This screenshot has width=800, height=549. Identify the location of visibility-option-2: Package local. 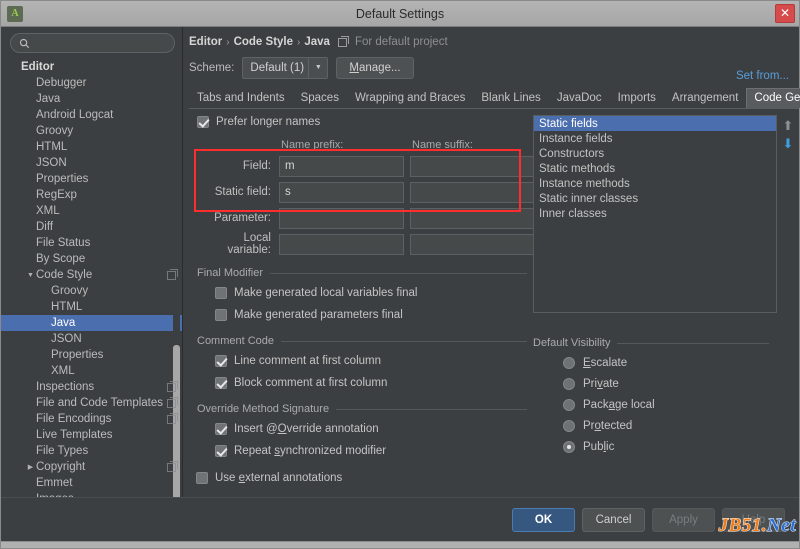
(666, 404).